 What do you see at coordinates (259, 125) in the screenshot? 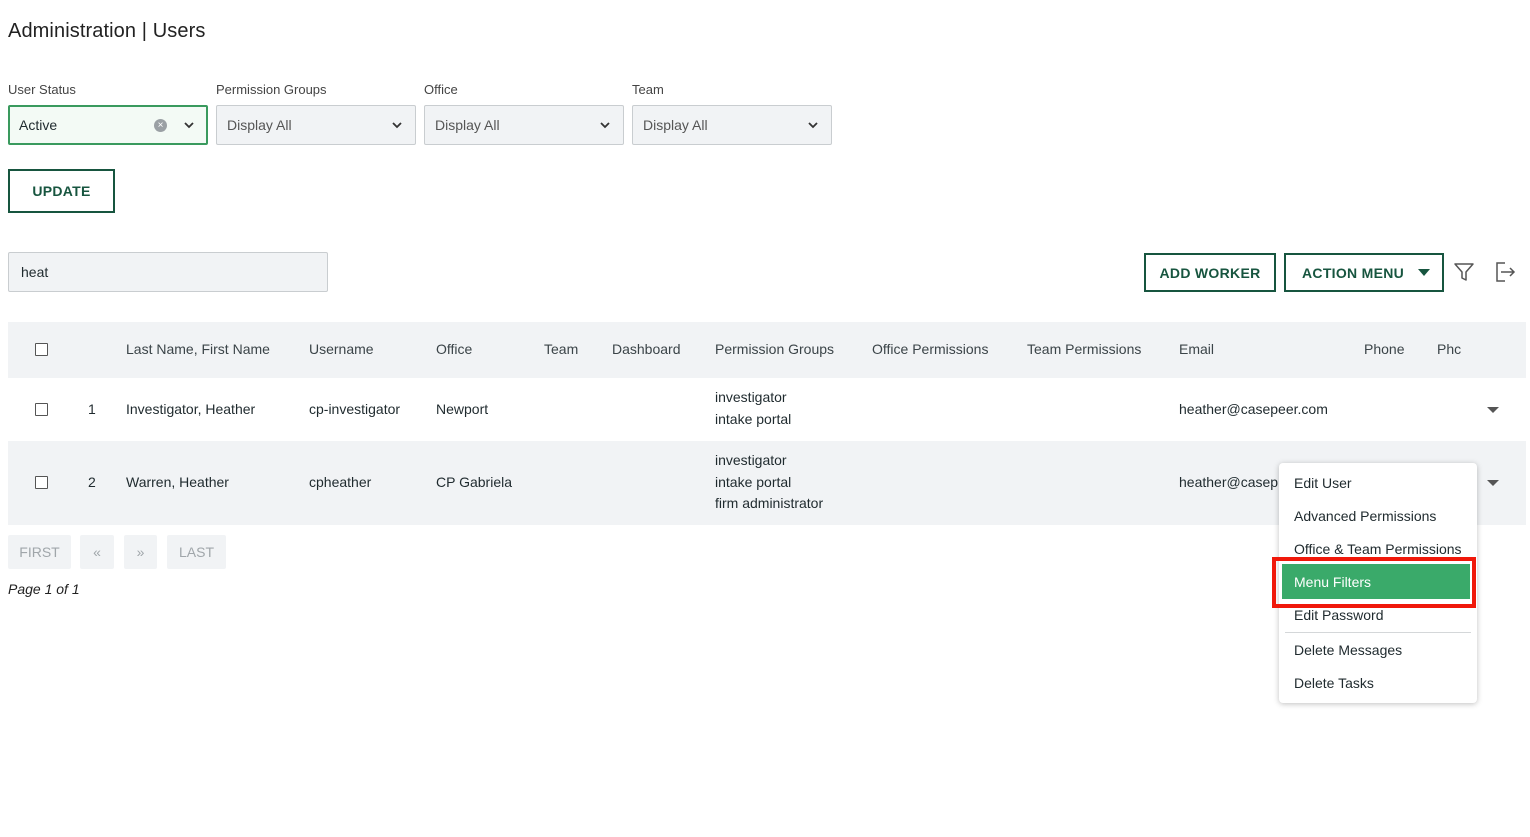
I see `permission-groups-value: Display All` at bounding box center [259, 125].